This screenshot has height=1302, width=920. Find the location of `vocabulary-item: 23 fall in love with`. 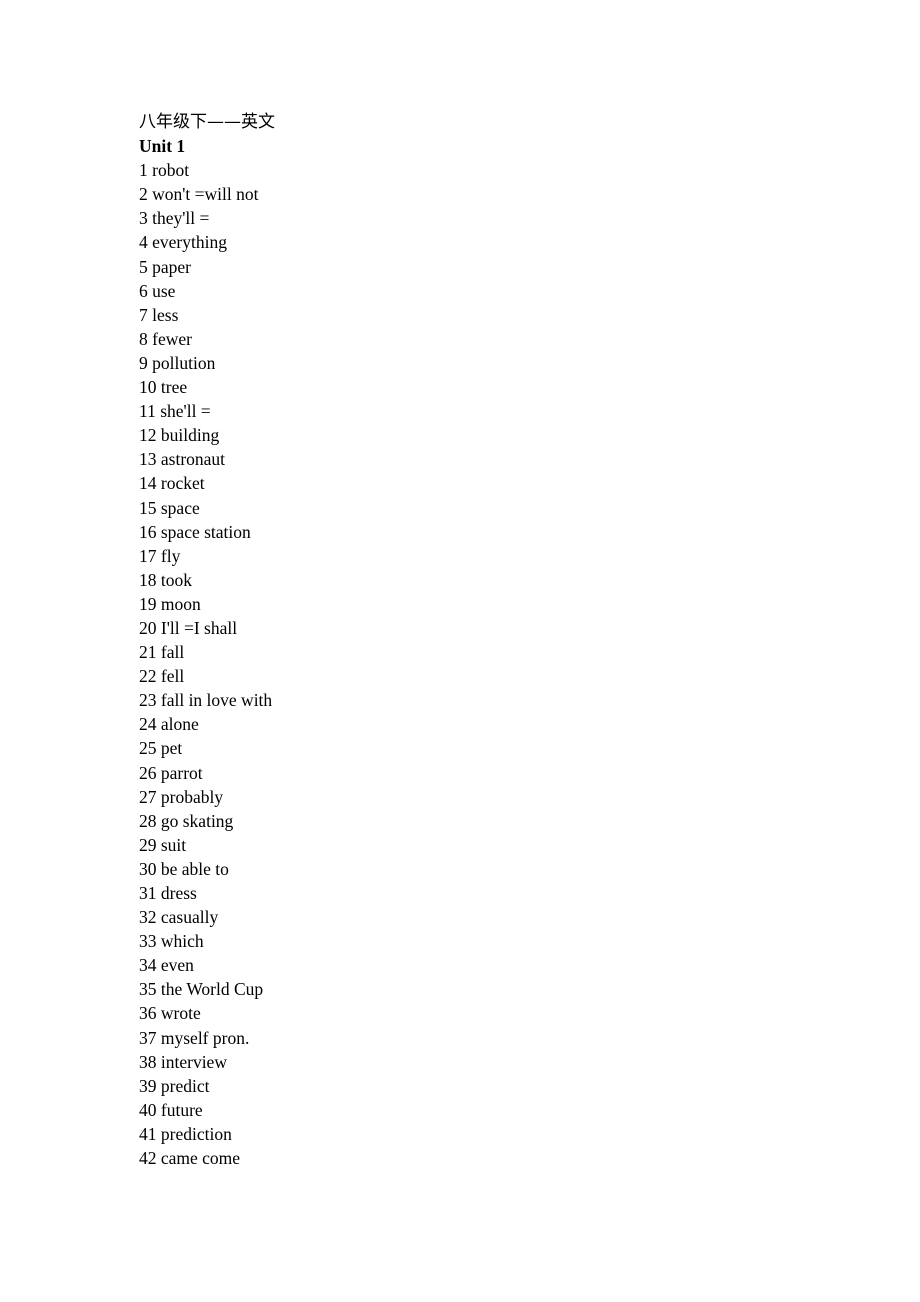

vocabulary-item: 23 fall in love with is located at coordinates (206, 700).